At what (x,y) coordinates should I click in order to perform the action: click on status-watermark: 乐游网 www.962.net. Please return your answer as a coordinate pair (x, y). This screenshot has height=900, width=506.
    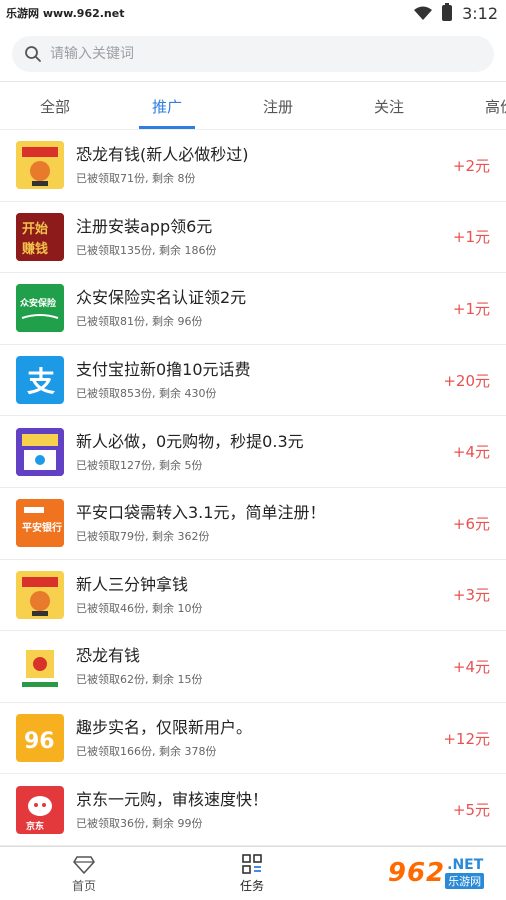
    Looking at the image, I should click on (65, 13).